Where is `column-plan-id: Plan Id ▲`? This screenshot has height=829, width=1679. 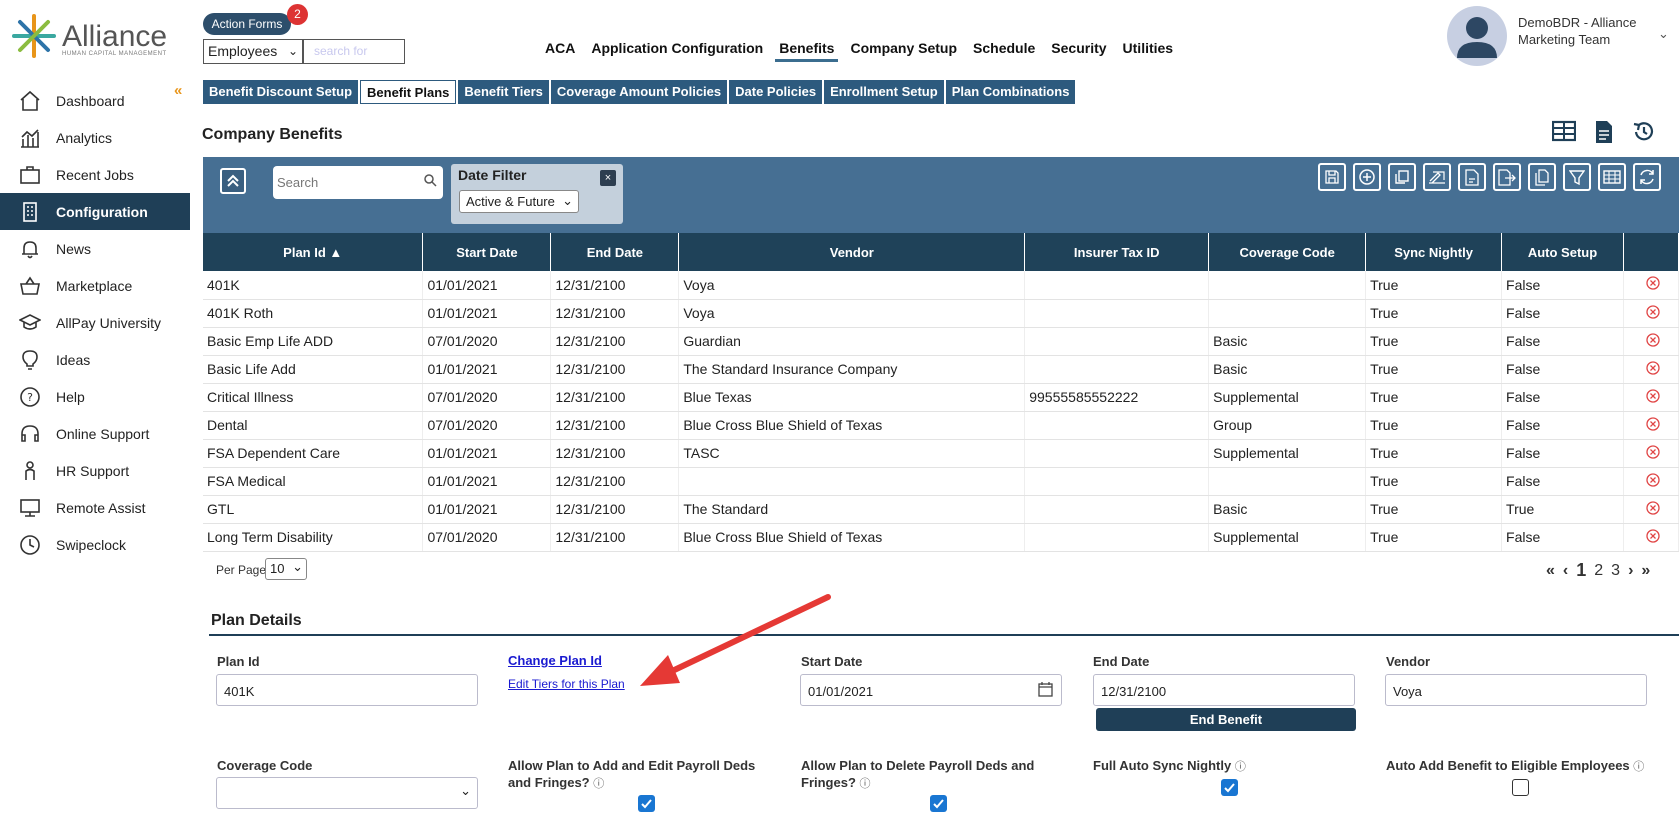
column-plan-id: Plan Id ▲ is located at coordinates (313, 252).